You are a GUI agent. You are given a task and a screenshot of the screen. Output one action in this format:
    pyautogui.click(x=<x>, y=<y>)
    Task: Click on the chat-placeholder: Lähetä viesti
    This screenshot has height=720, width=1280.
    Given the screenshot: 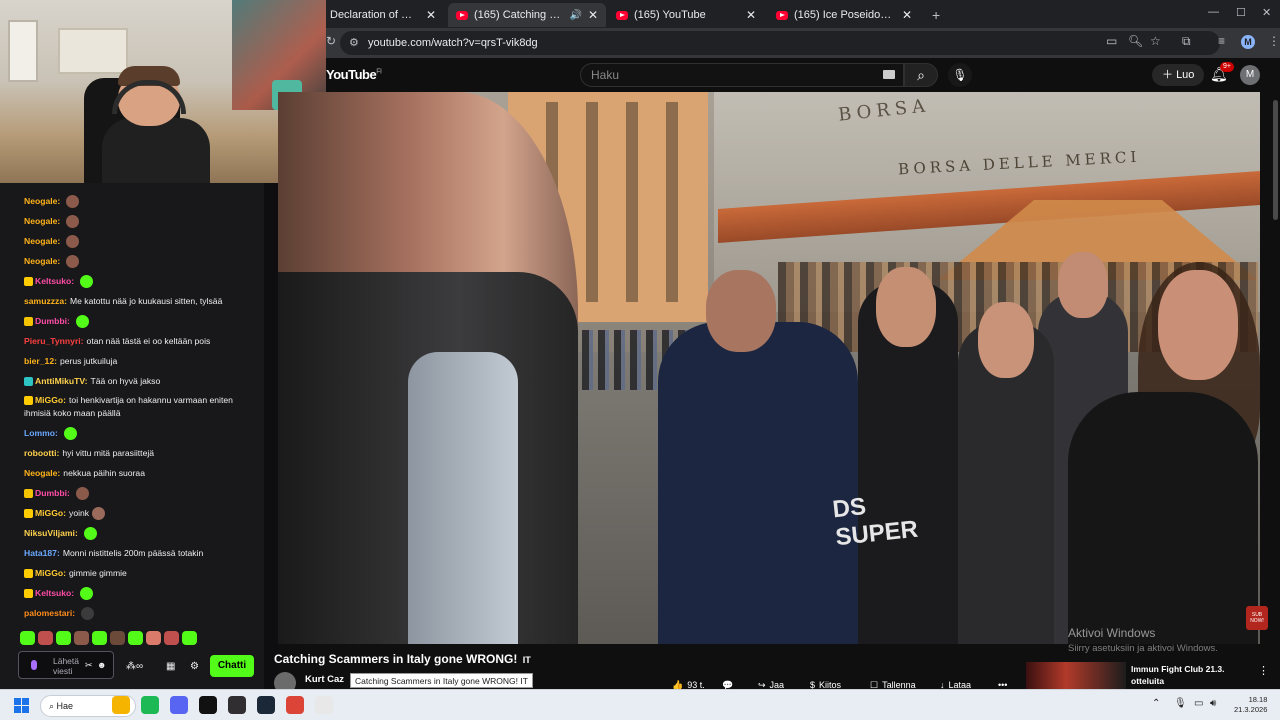 What is the action you would take?
    pyautogui.click(x=66, y=666)
    